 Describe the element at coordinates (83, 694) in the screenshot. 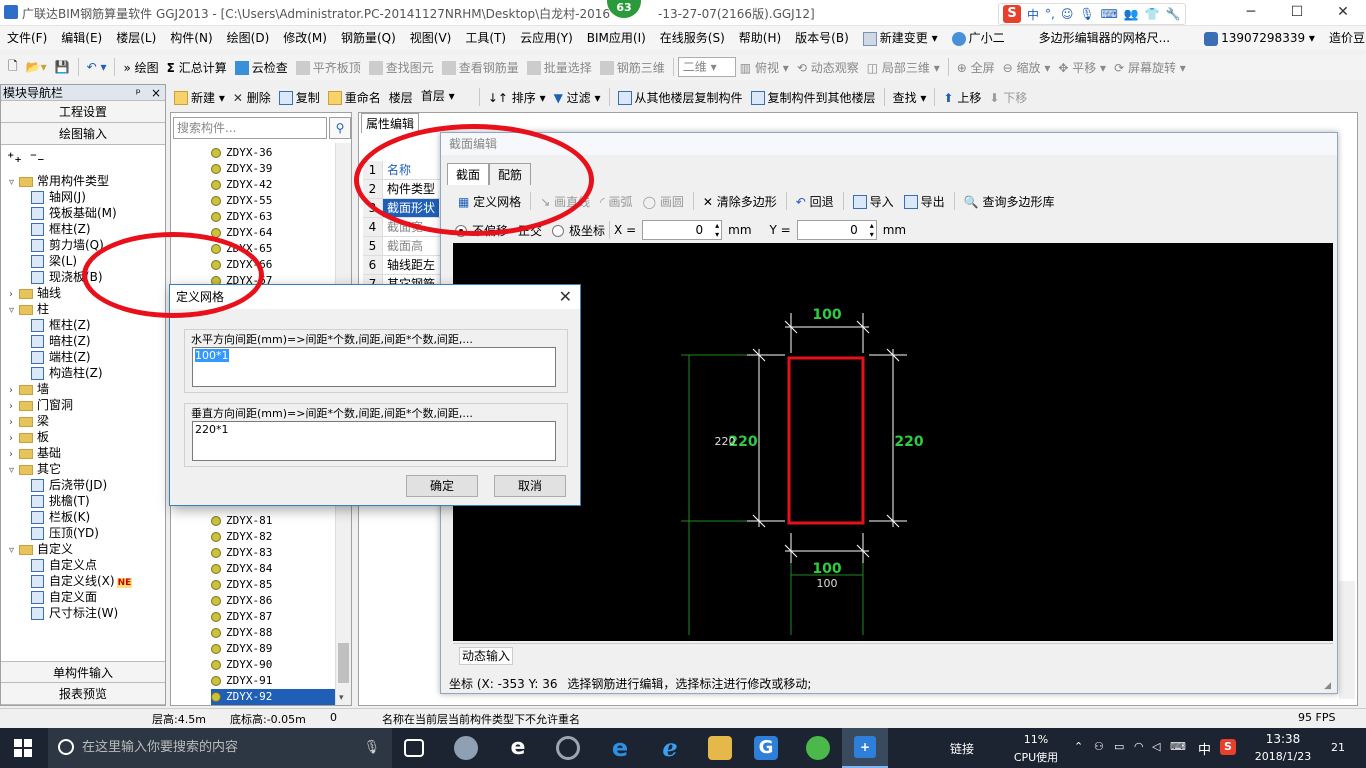

I see `report-preview-button: 报表预览` at that location.